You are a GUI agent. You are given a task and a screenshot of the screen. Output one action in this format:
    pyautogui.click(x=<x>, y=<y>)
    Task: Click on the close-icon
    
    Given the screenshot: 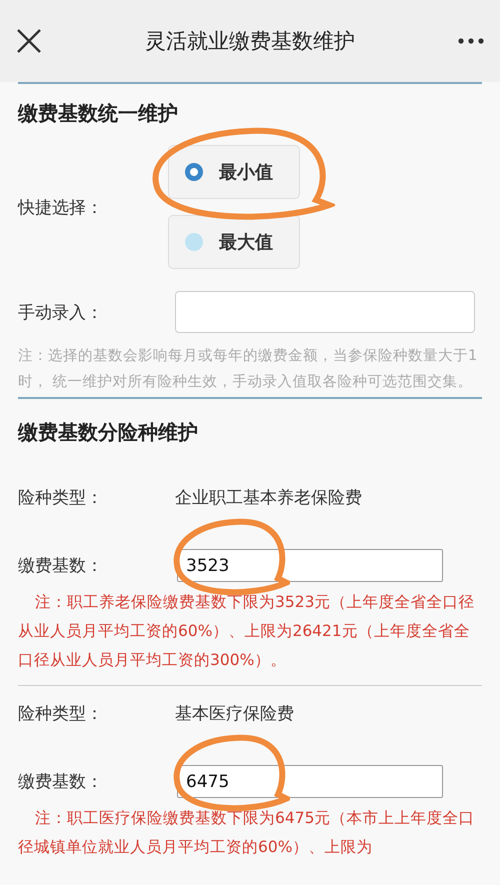 What is the action you would take?
    pyautogui.click(x=29, y=41)
    